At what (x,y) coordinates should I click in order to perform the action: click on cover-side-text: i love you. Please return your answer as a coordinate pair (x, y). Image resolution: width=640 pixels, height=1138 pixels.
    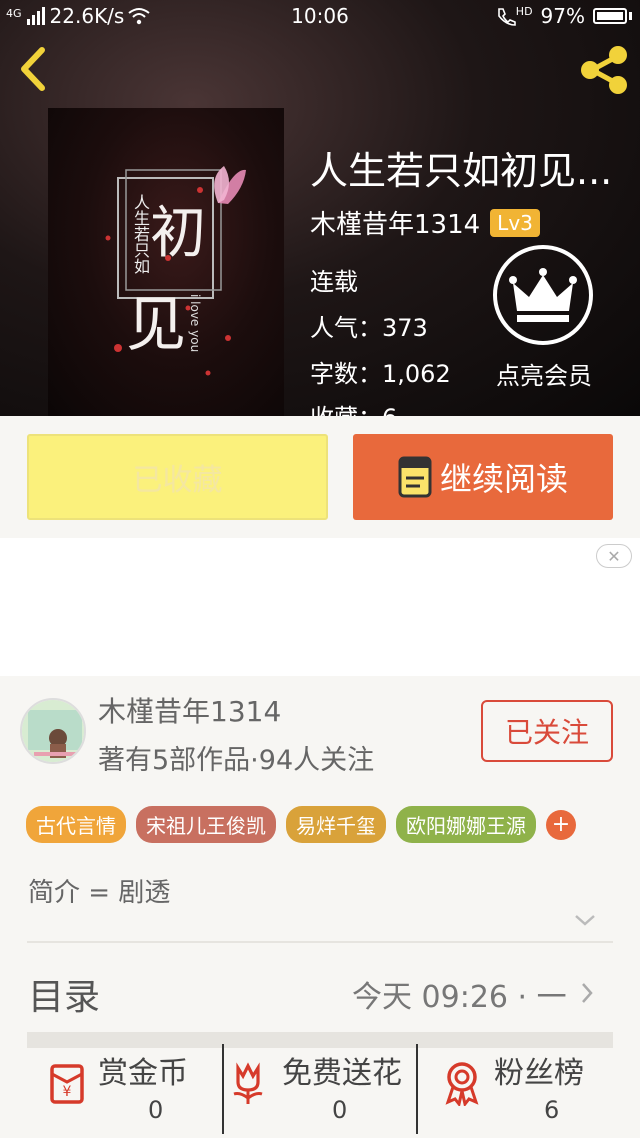
    Looking at the image, I should click on (195, 323).